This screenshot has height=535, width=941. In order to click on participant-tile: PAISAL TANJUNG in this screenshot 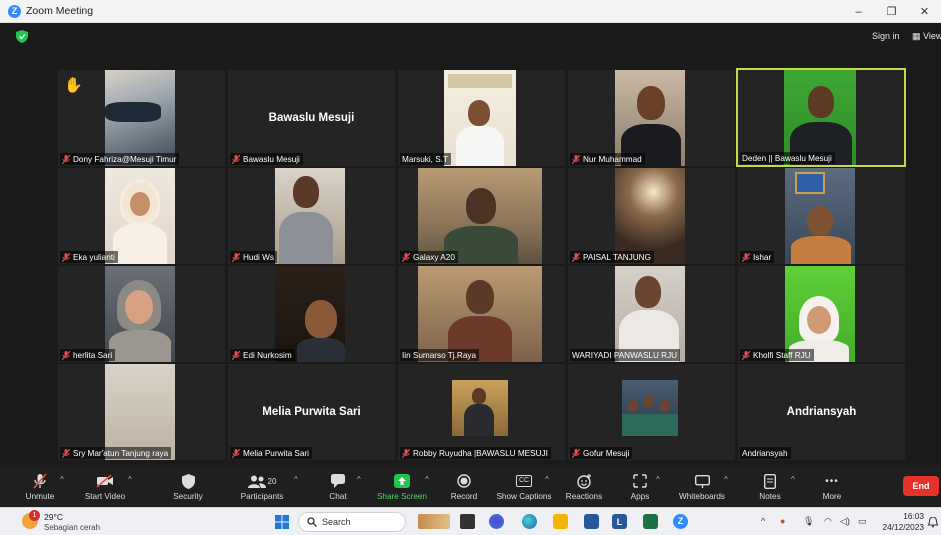, I will do `click(651, 216)`.